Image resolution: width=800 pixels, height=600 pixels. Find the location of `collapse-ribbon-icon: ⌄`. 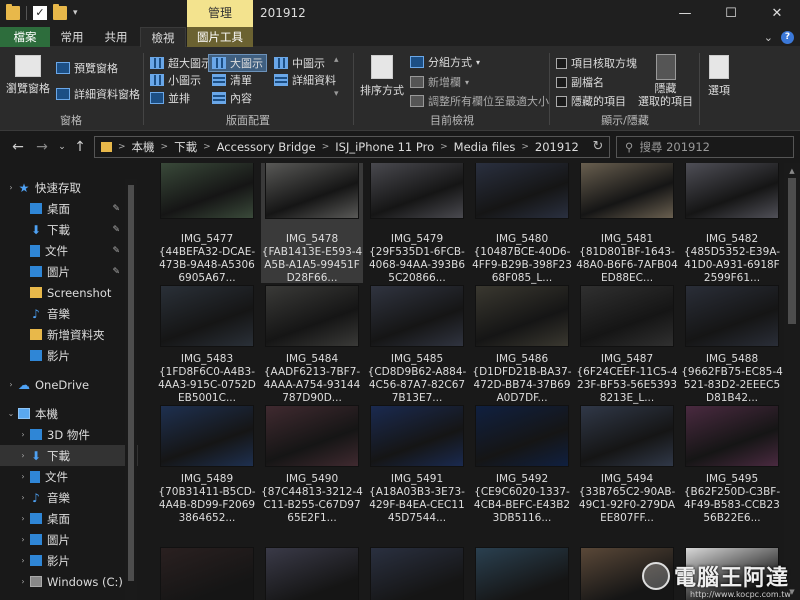

collapse-ribbon-icon: ⌄ is located at coordinates (768, 37).